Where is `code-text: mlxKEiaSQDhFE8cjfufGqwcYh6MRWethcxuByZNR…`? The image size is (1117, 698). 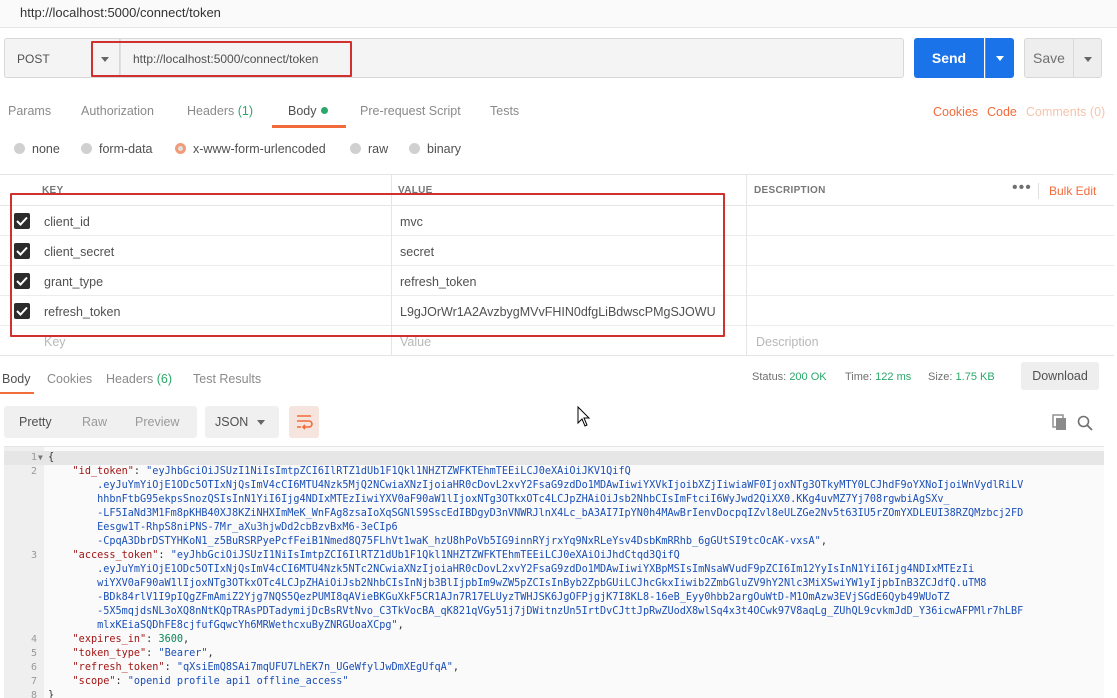 code-text: mlxKEiaSQDhFE8cjfufGqwcYh6MRWethcxuByZNR… is located at coordinates (226, 625).